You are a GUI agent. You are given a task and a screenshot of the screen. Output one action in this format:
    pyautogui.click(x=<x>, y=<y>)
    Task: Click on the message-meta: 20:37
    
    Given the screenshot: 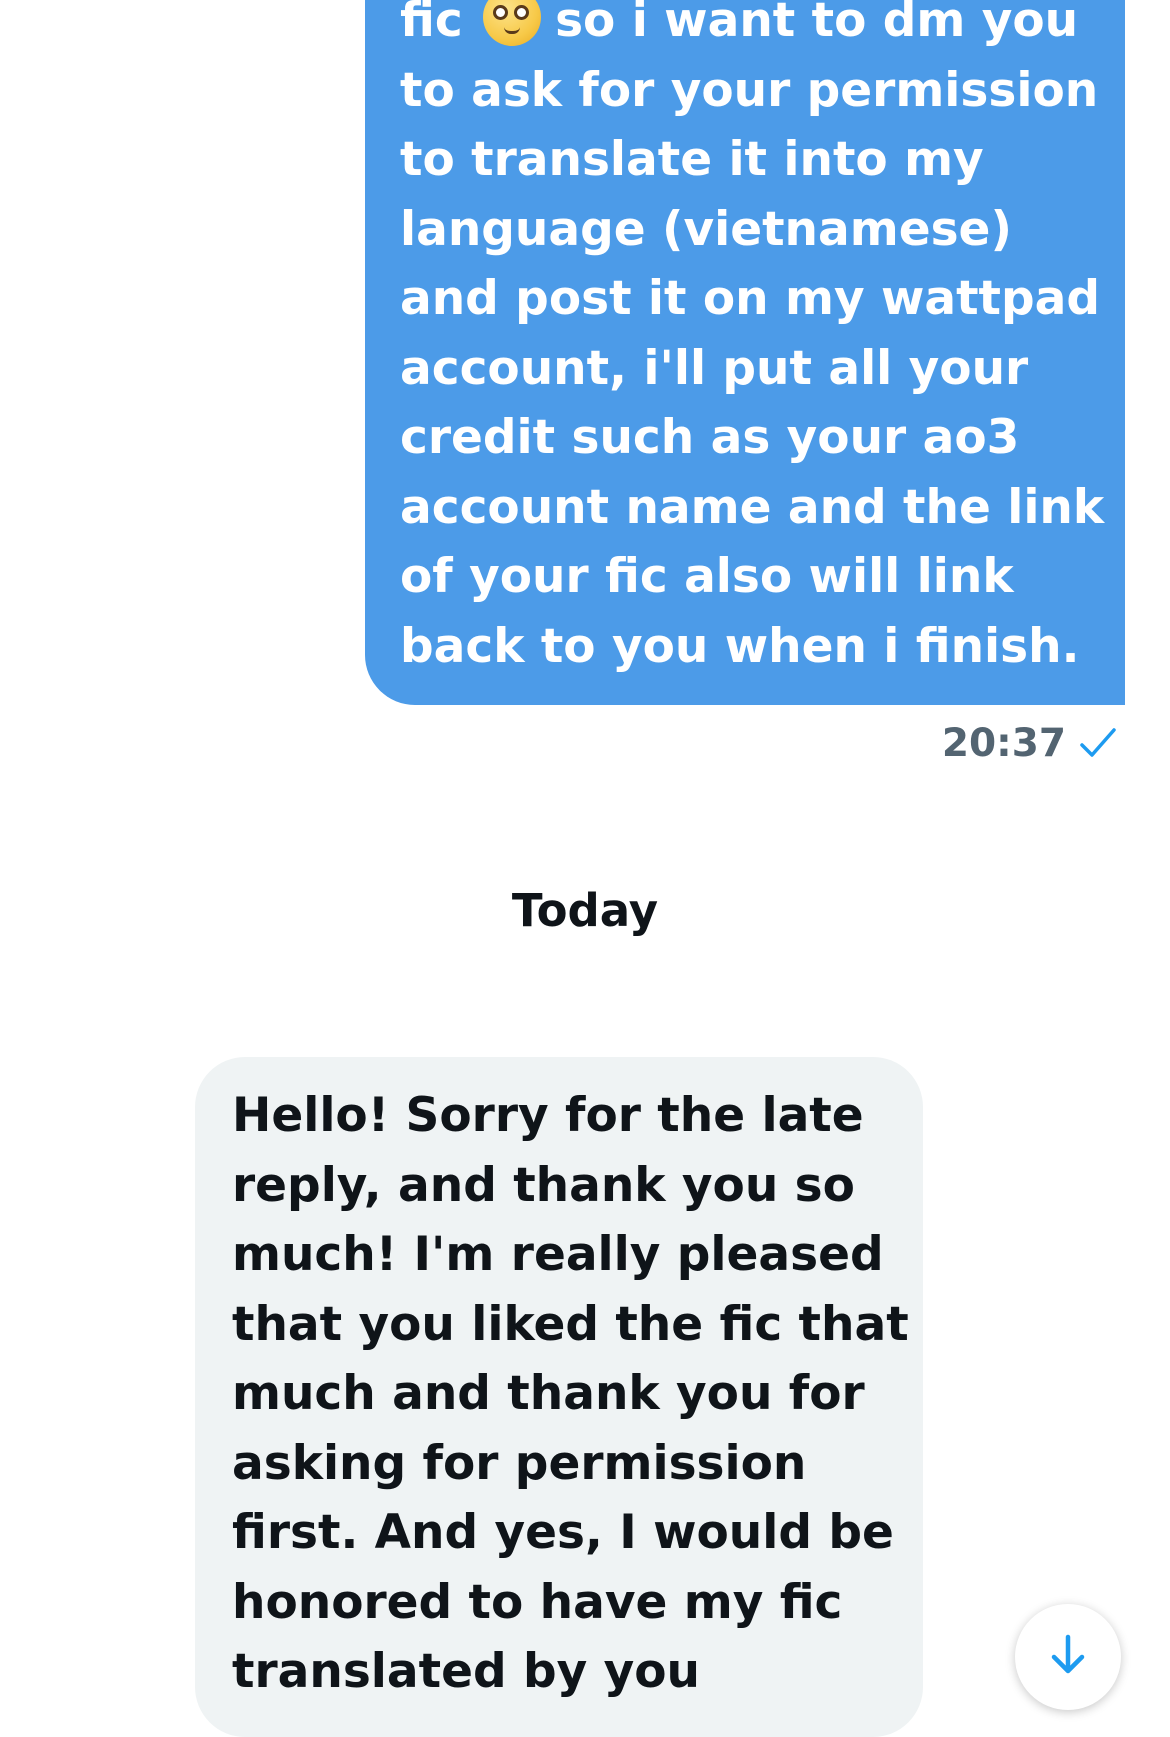 What is the action you would take?
    pyautogui.click(x=1030, y=743)
    